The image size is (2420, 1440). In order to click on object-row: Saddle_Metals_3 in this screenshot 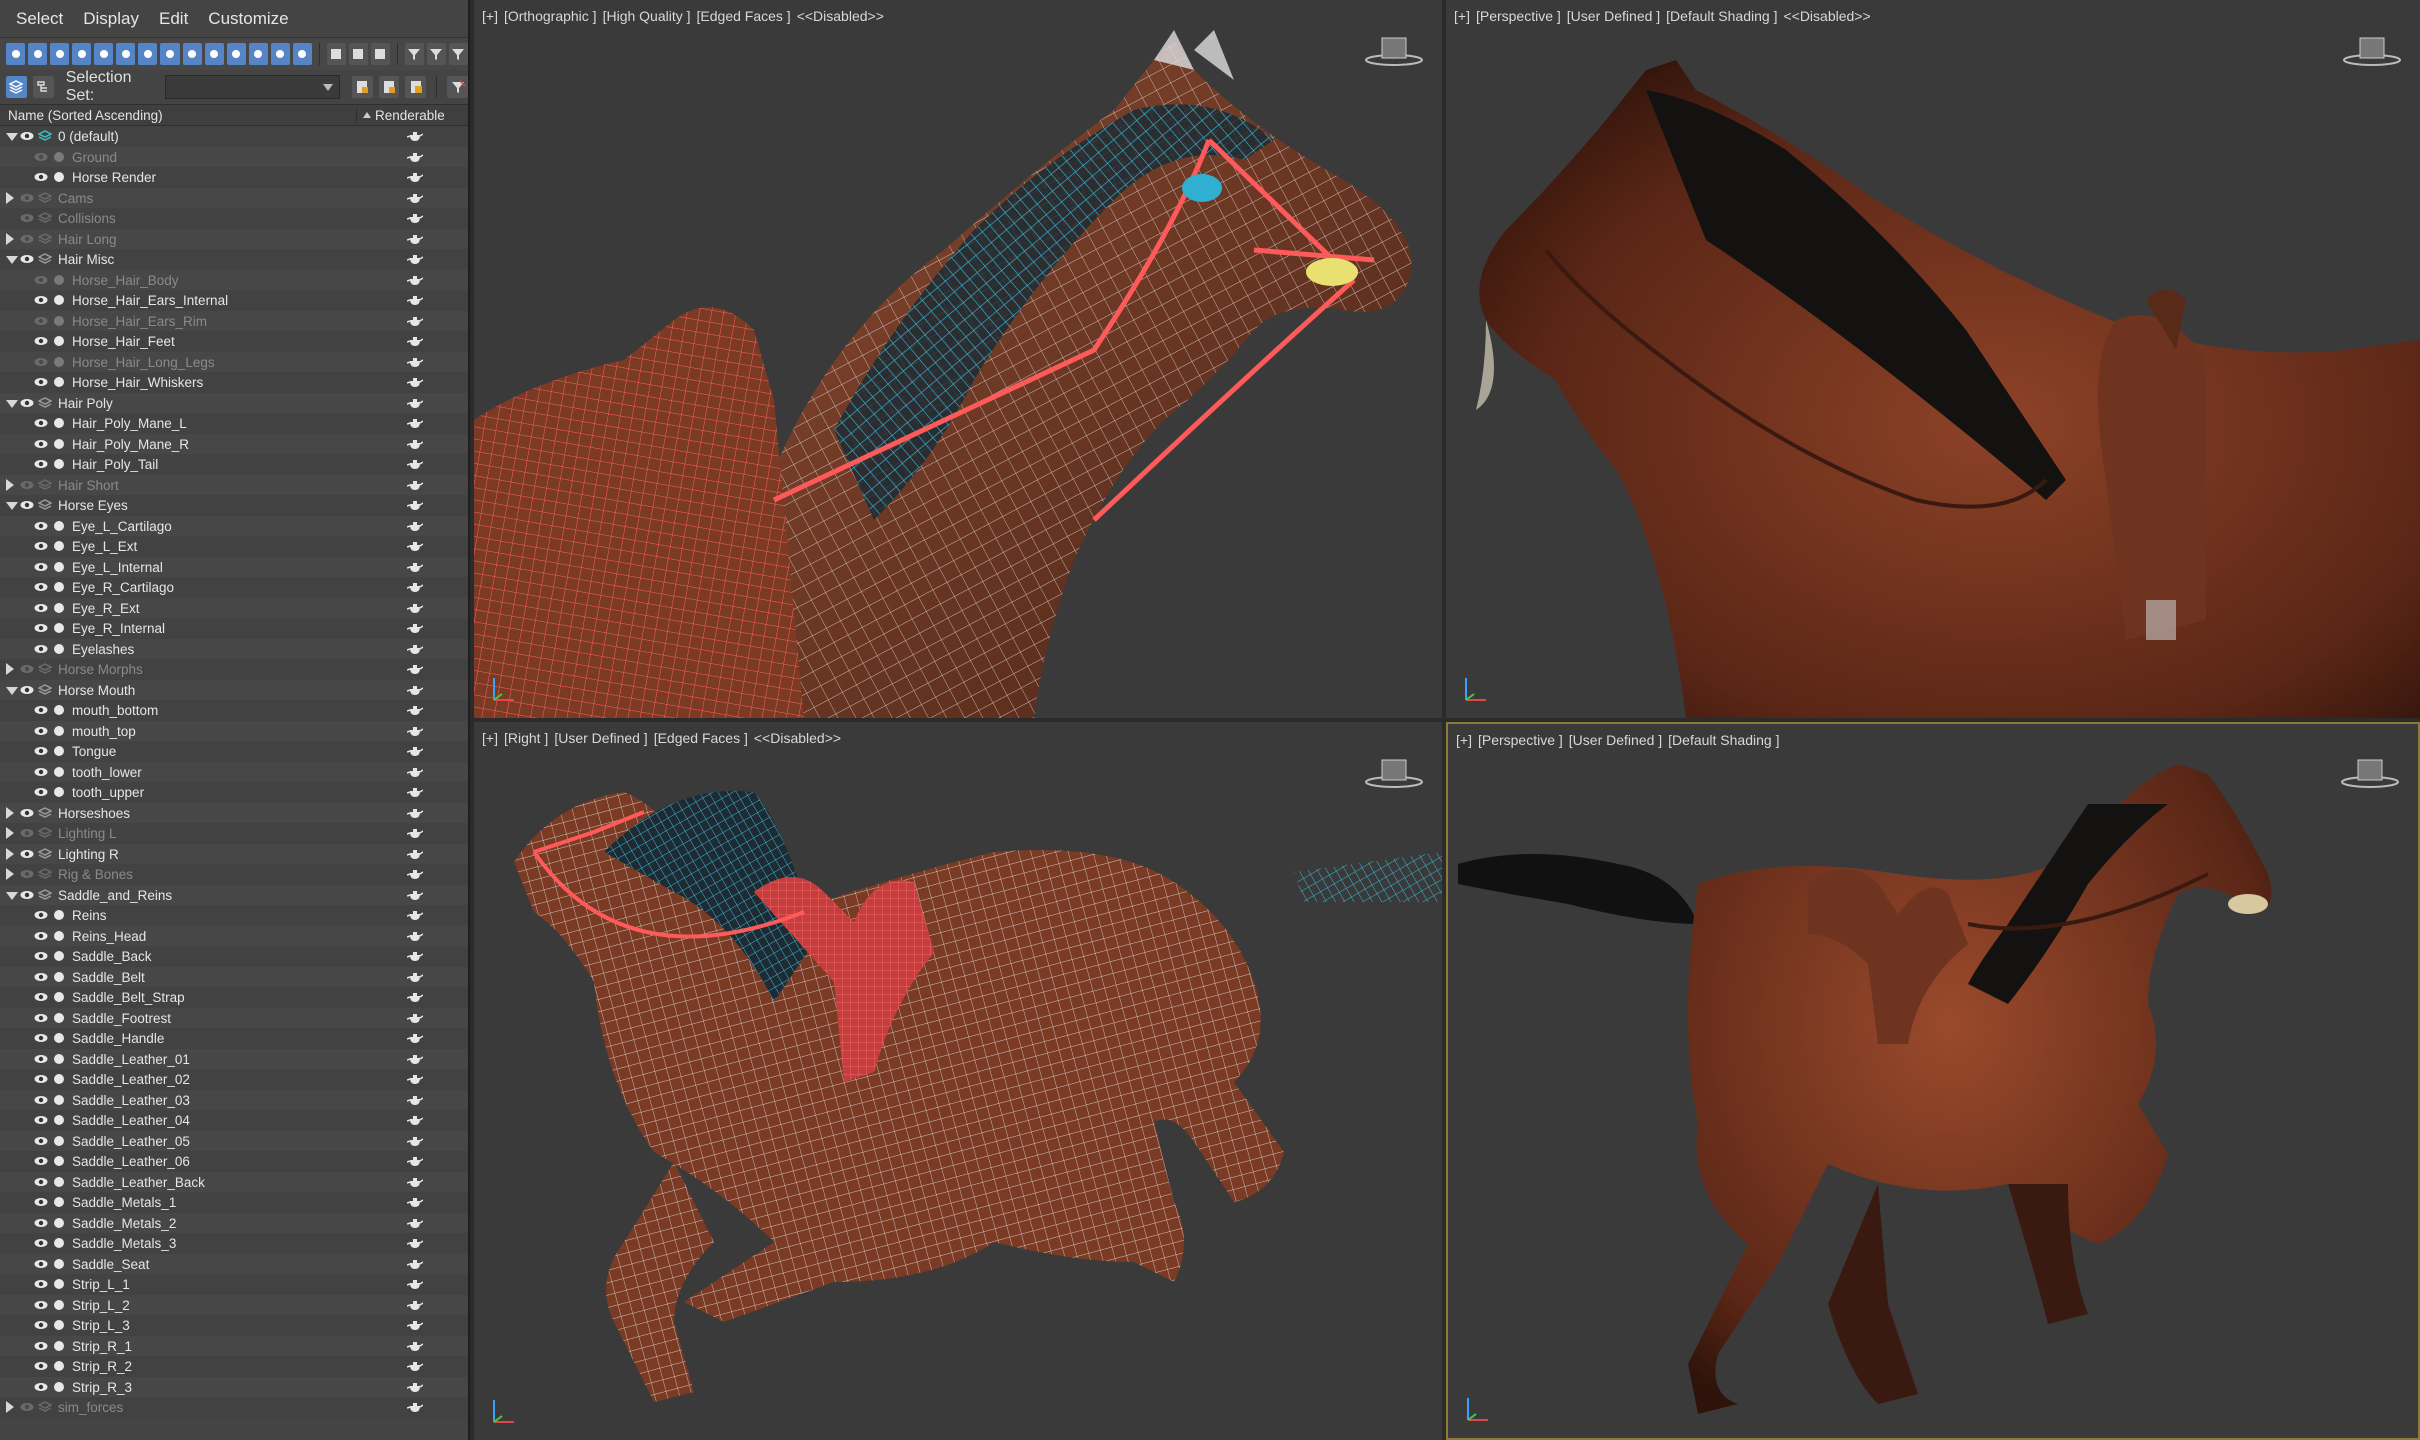, I will do `click(234, 1243)`.